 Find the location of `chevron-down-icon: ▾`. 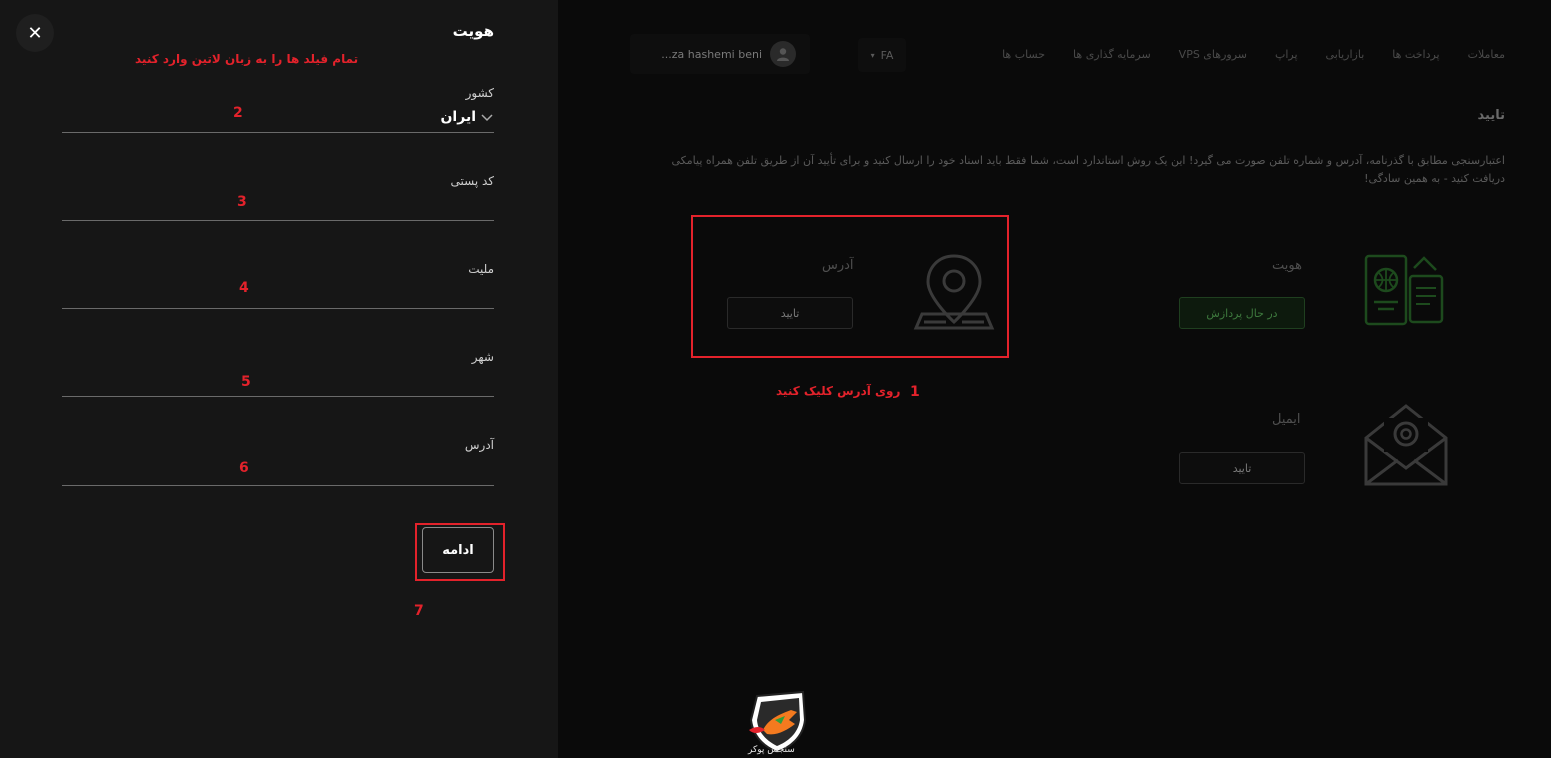

chevron-down-icon: ▾ is located at coordinates (872, 55).